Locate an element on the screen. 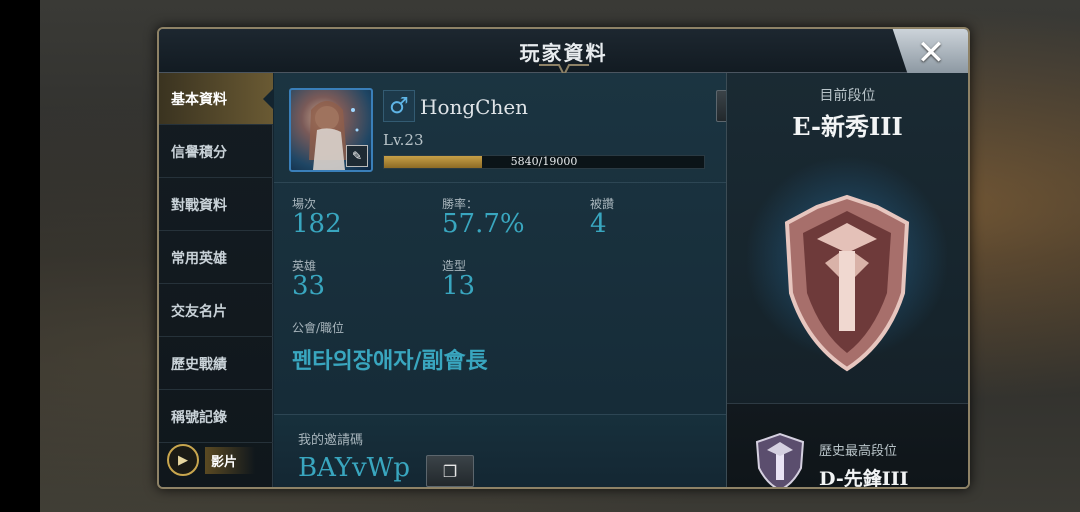  highest-rank-section: 歷史最高段位 D-先鋒III is located at coordinates (847, 445).